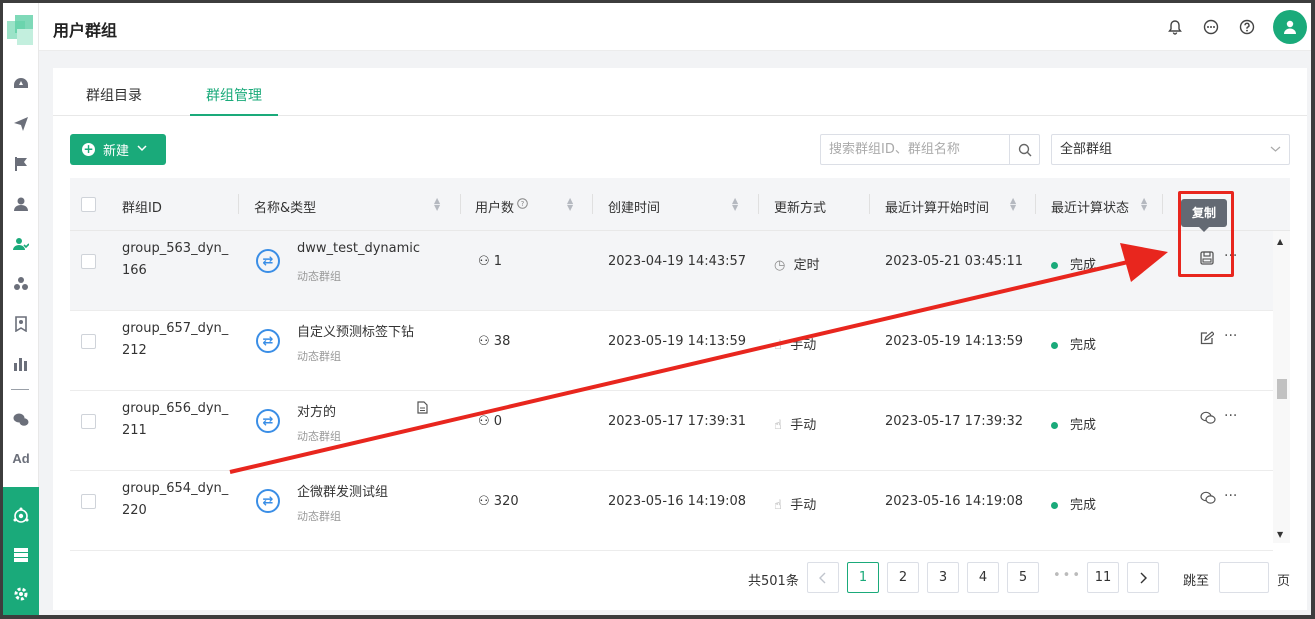 Image resolution: width=1315 pixels, height=619 pixels. I want to click on tab-group-directory: 群组目录, so click(114, 95).